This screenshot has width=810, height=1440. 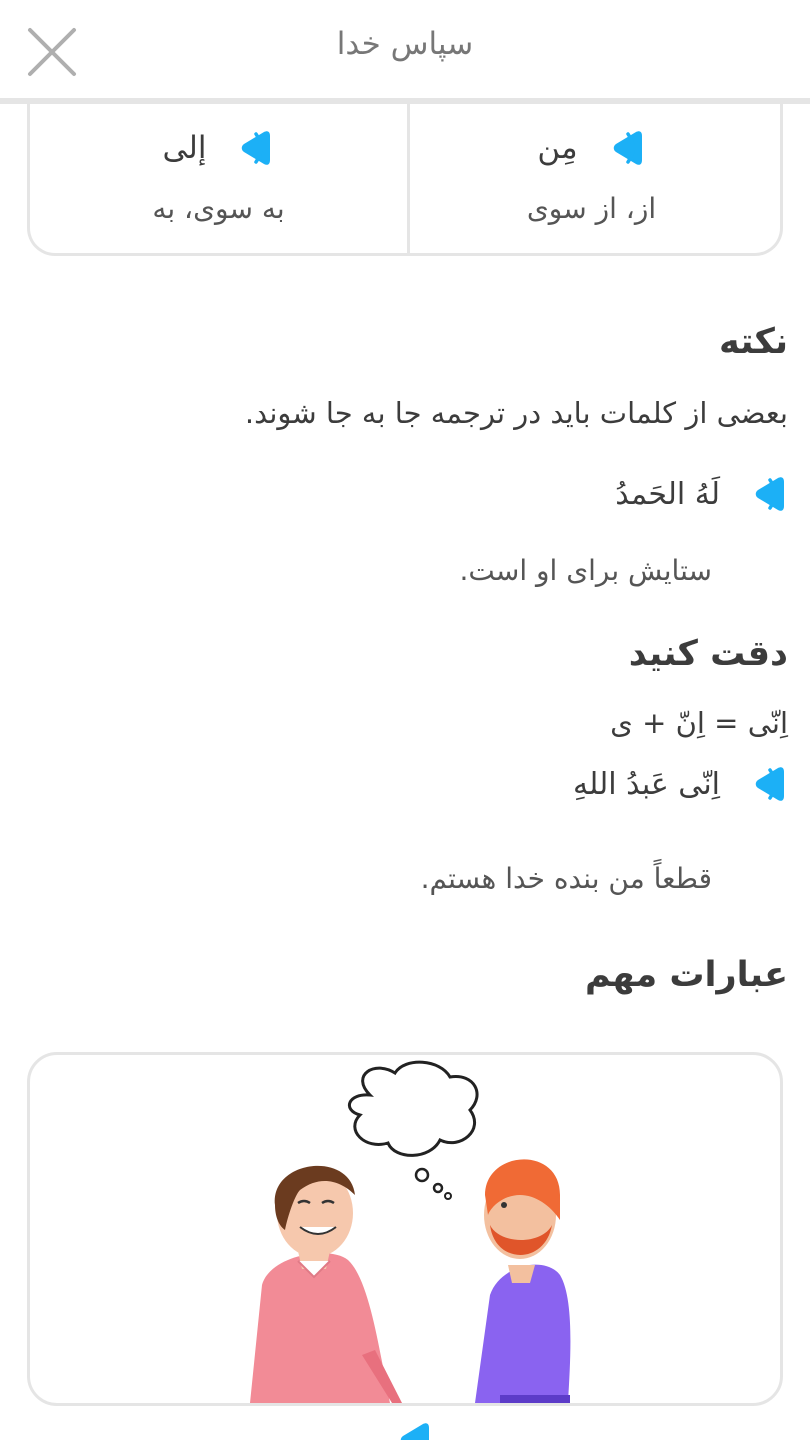 I want to click on example-translation: قطعاً من بنده خدا هستم., so click(x=566, y=878).